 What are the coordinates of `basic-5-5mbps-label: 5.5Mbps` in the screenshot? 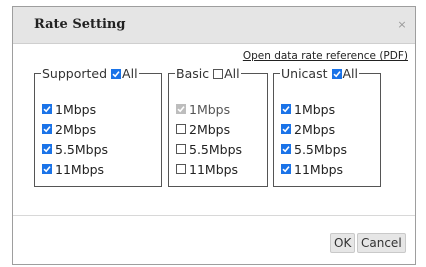 It's located at (216, 149).